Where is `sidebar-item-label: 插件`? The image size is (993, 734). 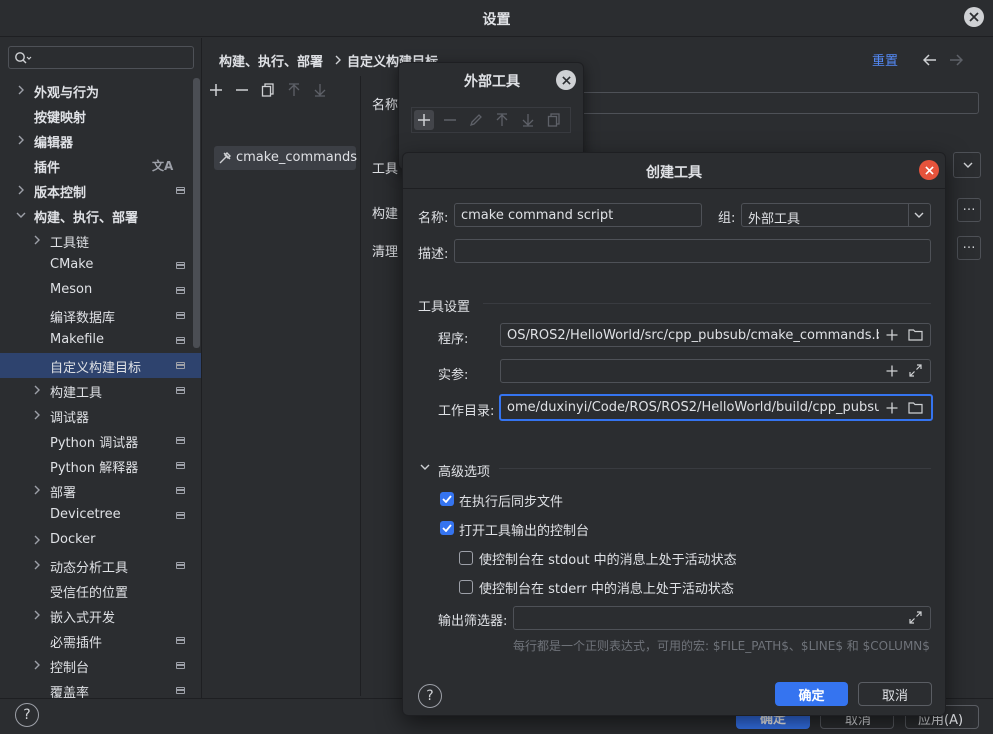 sidebar-item-label: 插件 is located at coordinates (47, 168).